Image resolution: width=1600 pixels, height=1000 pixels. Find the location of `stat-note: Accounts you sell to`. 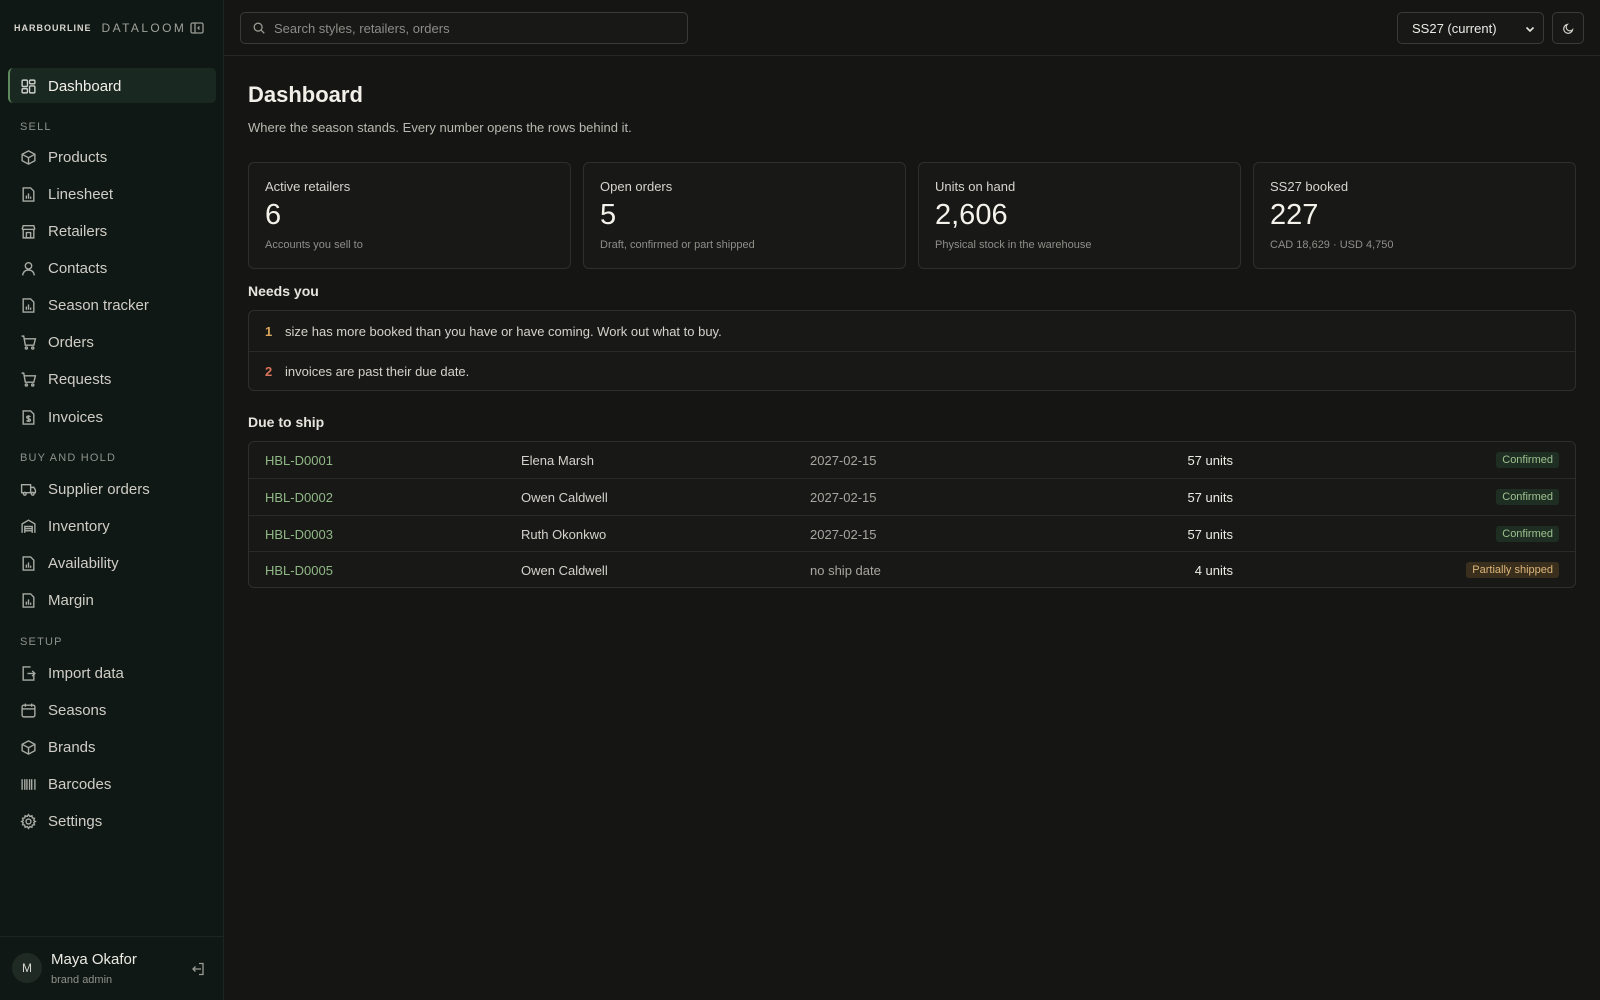

stat-note: Accounts you sell to is located at coordinates (314, 245).